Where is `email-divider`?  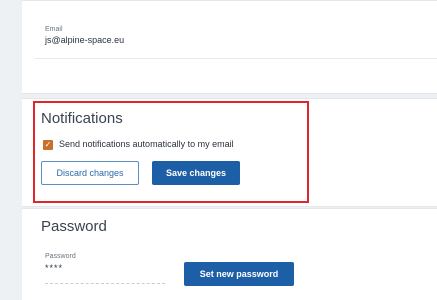
email-divider is located at coordinates (236, 58).